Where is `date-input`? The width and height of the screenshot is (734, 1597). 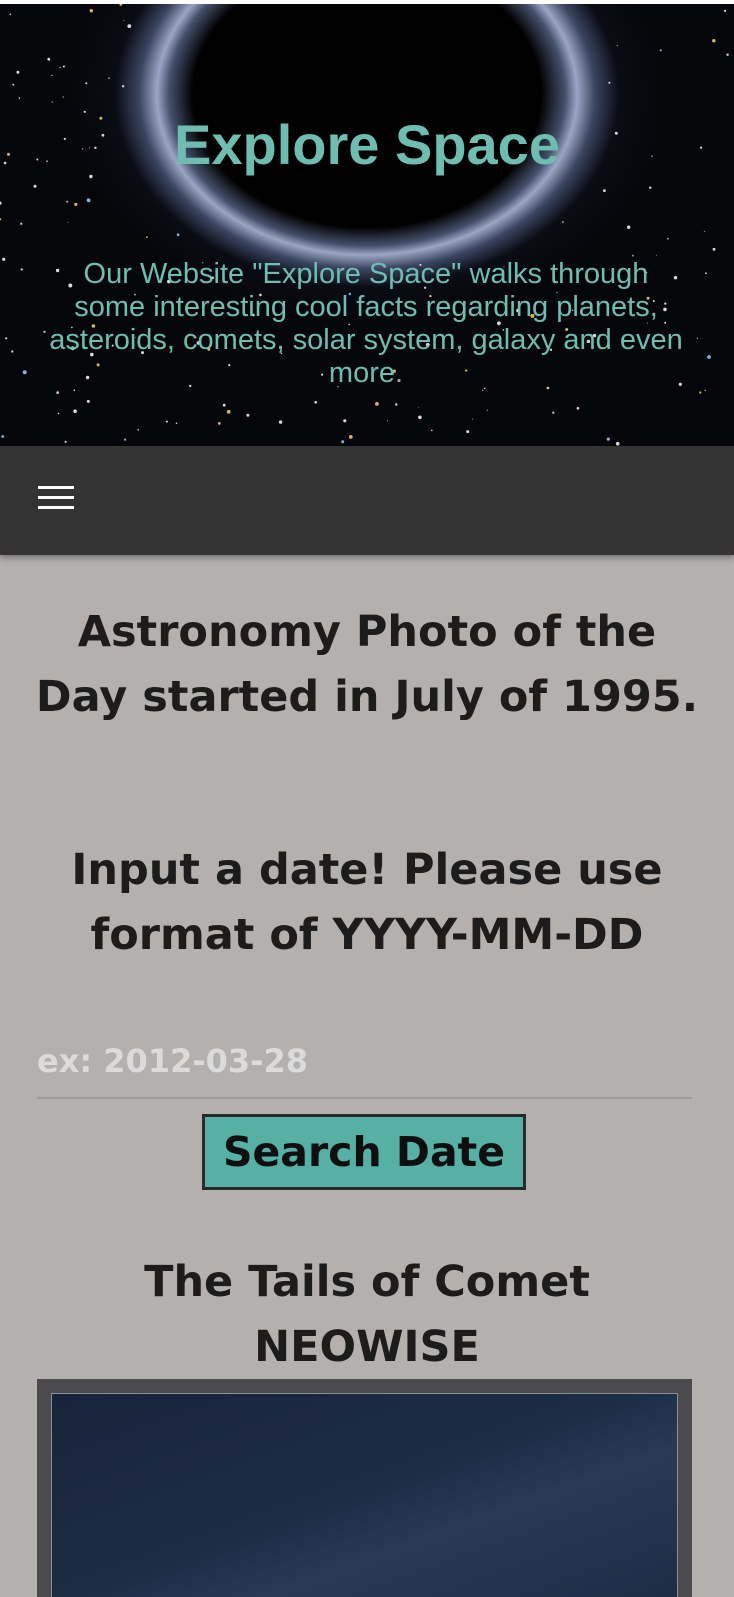
date-input is located at coordinates (364, 1062).